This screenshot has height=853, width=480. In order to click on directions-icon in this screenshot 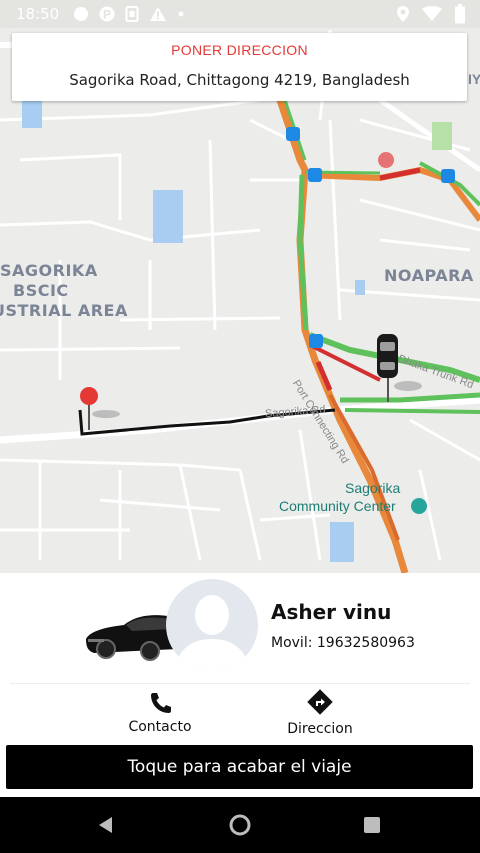, I will do `click(320, 702)`.